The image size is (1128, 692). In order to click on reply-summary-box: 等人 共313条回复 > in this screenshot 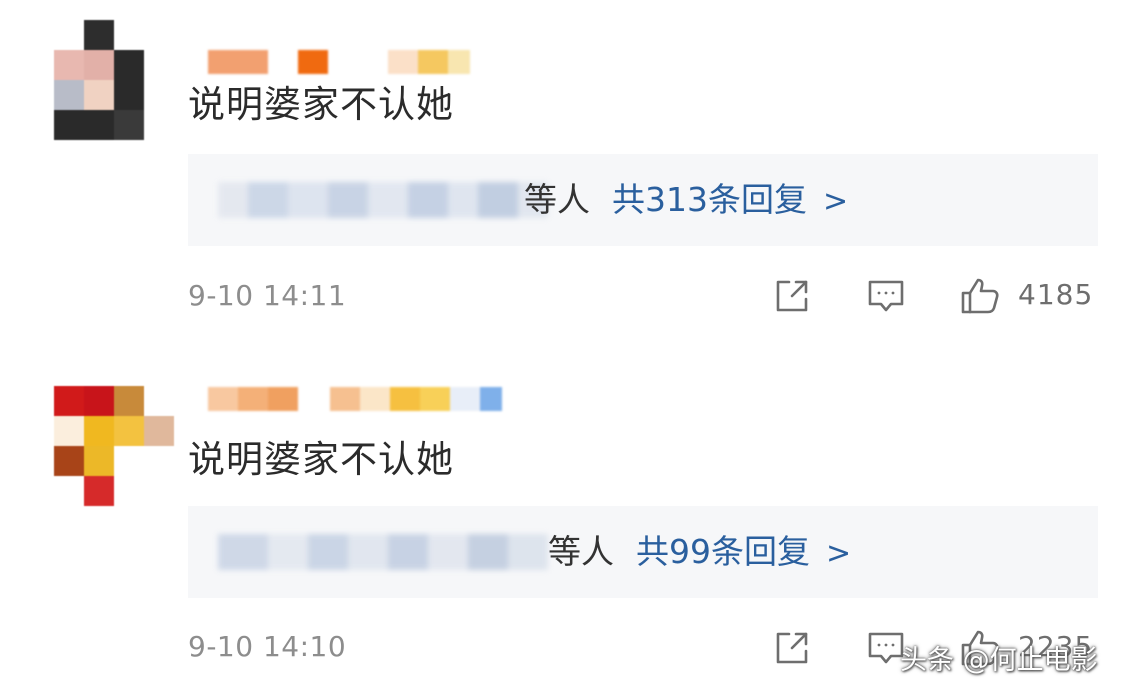, I will do `click(643, 200)`.